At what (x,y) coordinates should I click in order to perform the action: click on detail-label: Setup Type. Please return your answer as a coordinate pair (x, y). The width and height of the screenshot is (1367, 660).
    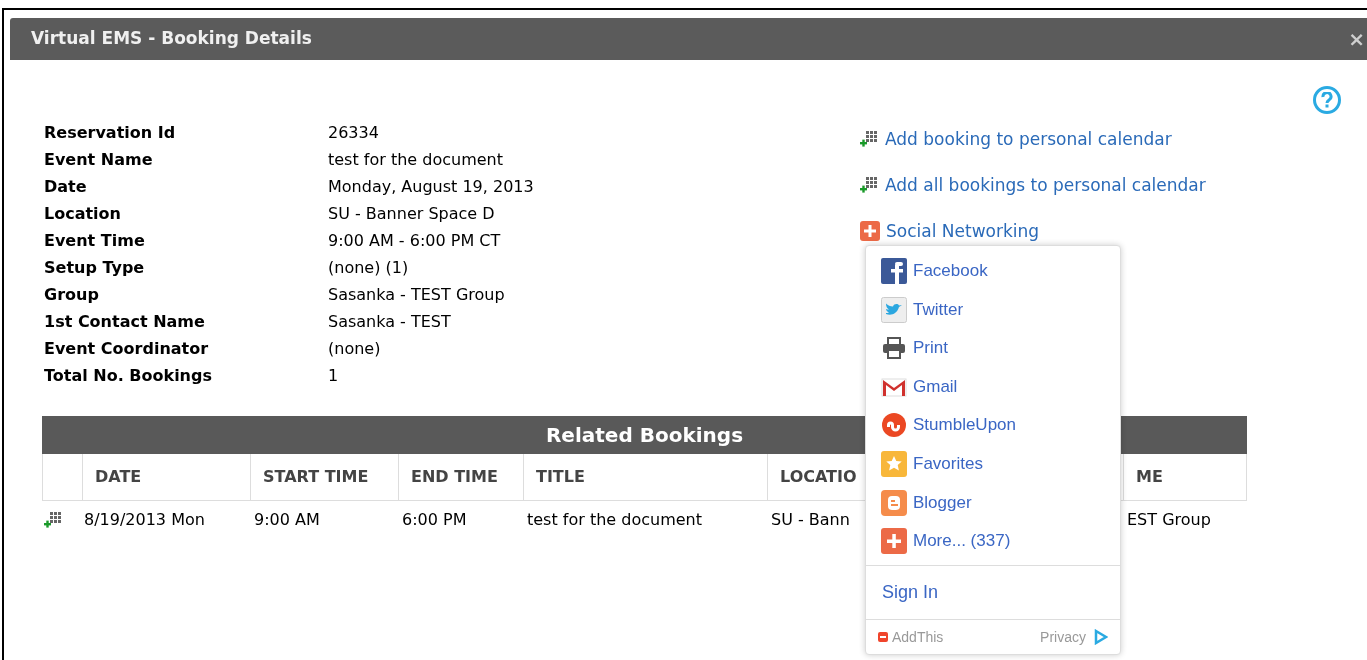
    Looking at the image, I should click on (95, 268).